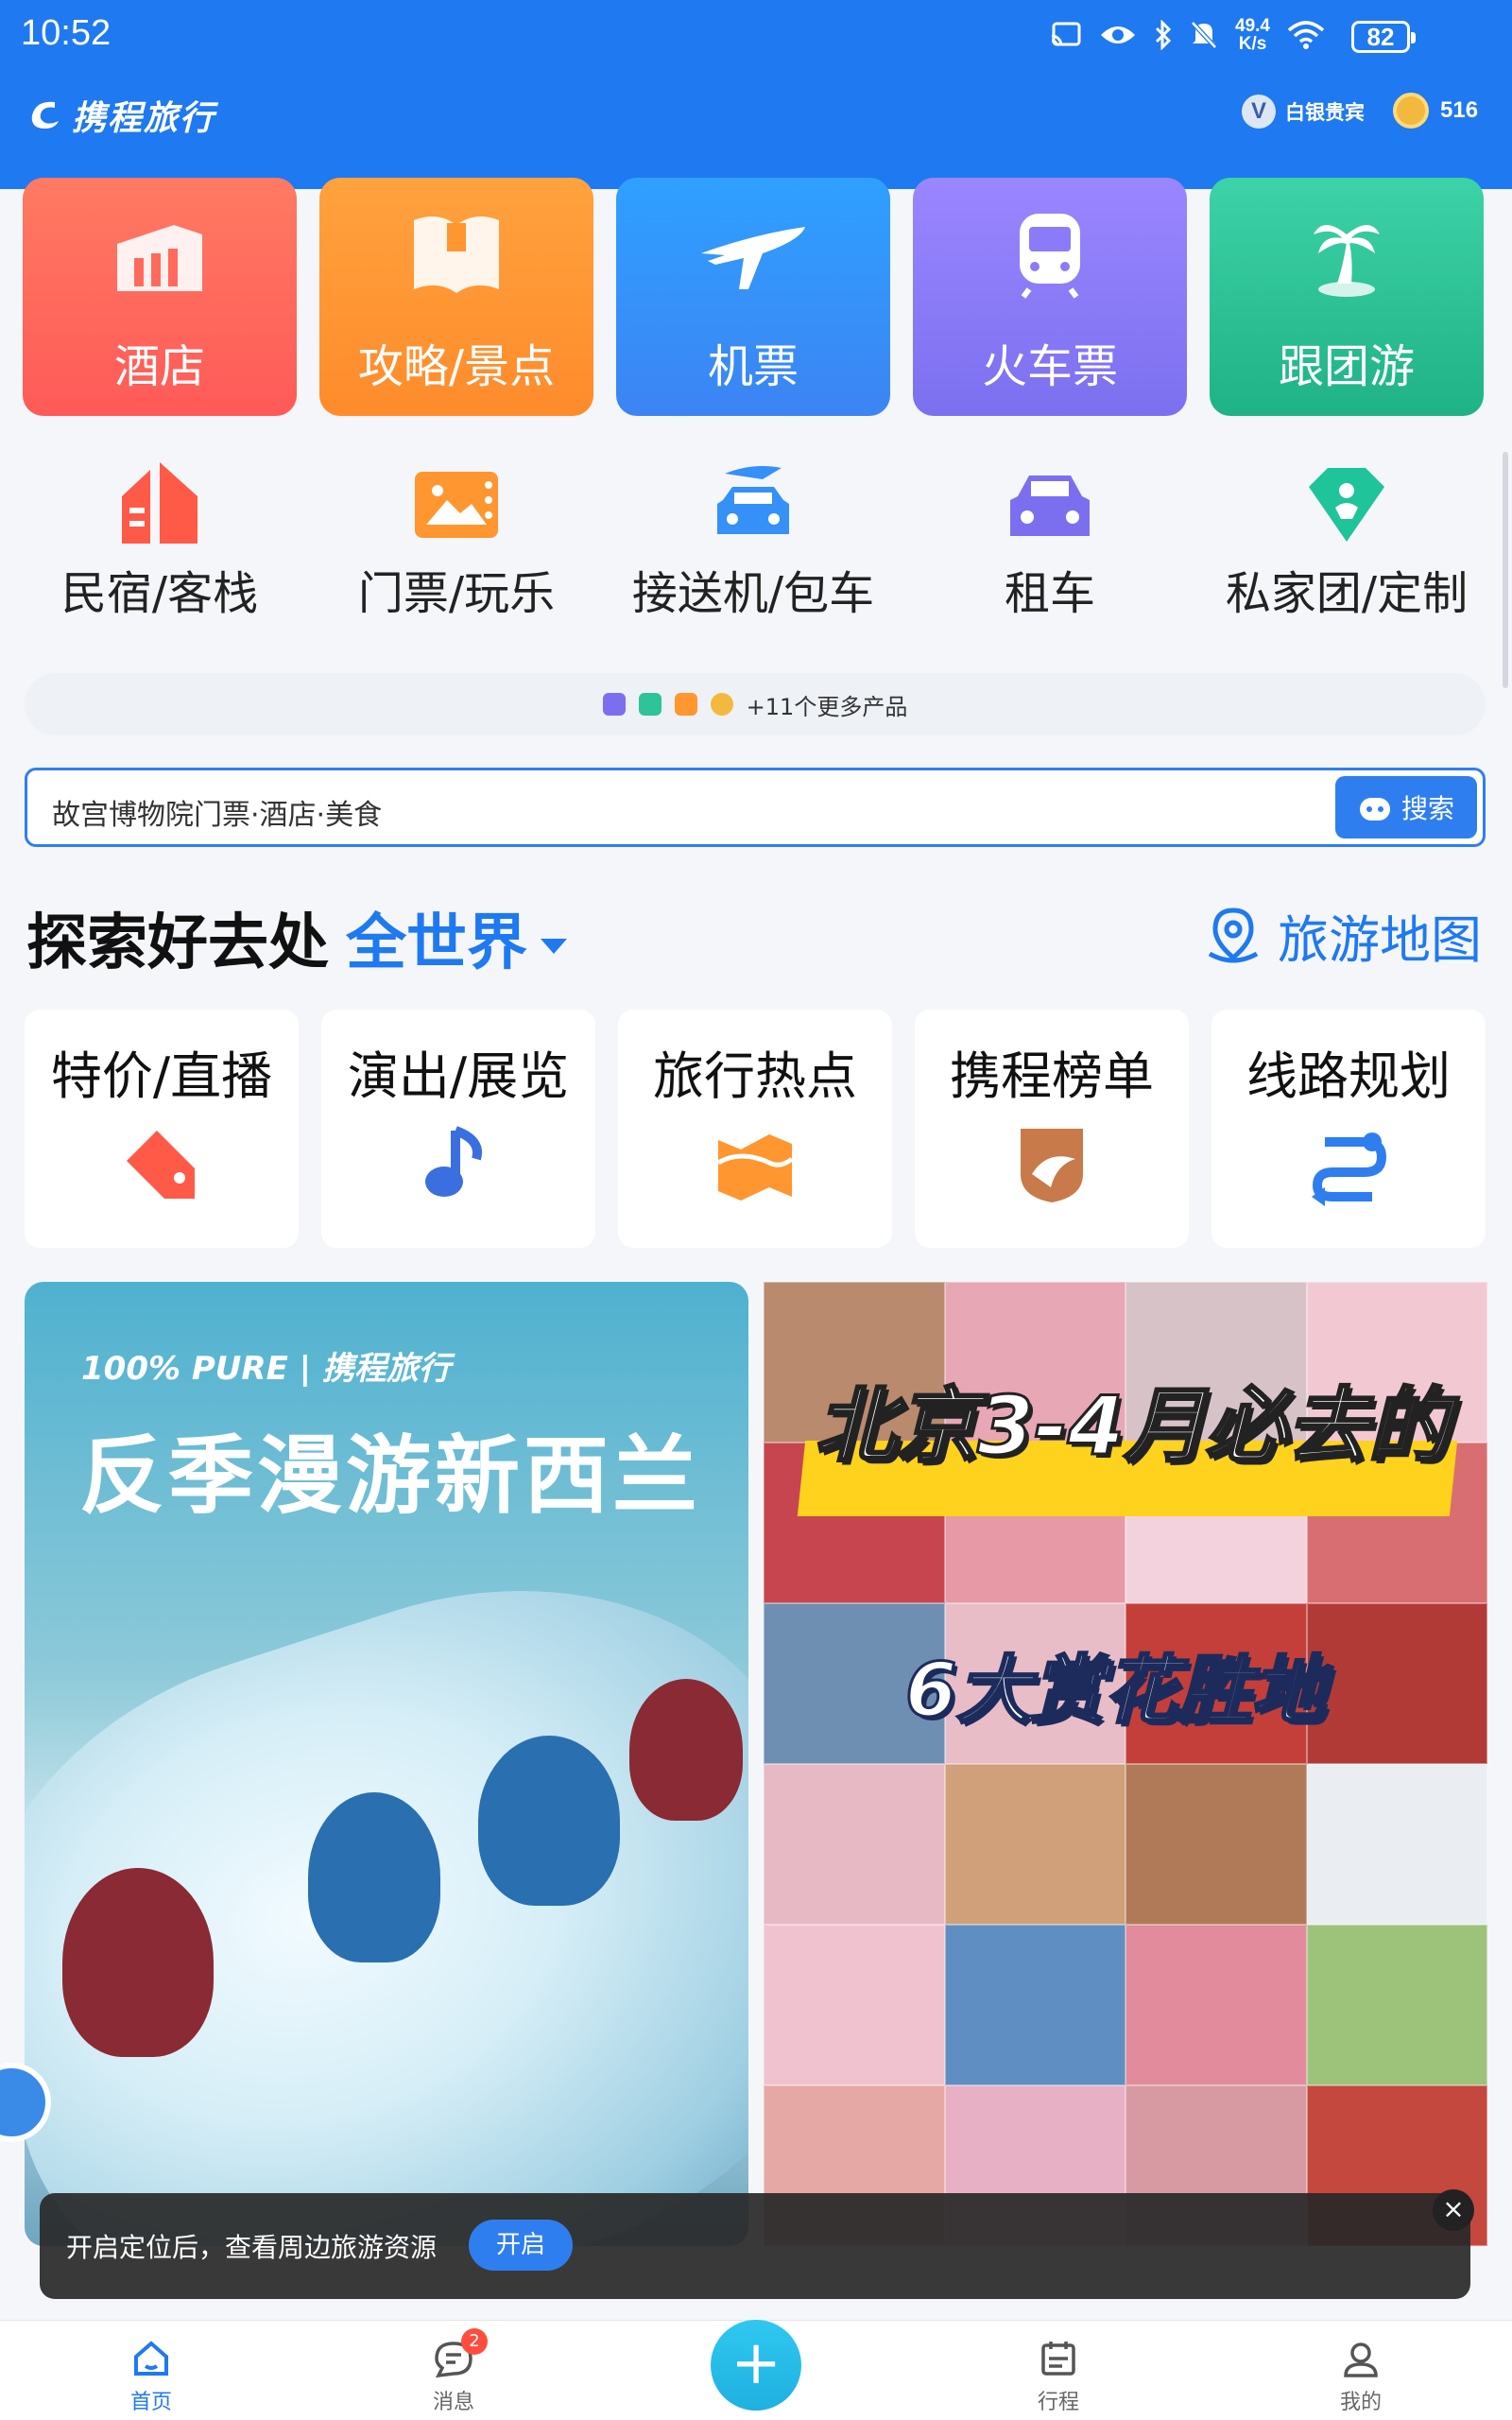 The height and width of the screenshot is (2420, 1512). Describe the element at coordinates (757, 2244) in the screenshot. I see `location-toast: 开启定位后，查看周边旅游资源 开启 ×` at that location.